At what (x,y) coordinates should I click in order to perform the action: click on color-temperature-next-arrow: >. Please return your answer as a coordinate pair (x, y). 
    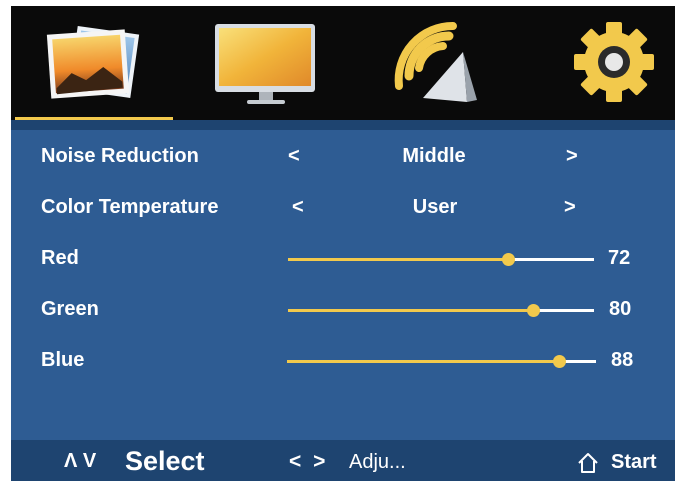
    Looking at the image, I should click on (570, 207).